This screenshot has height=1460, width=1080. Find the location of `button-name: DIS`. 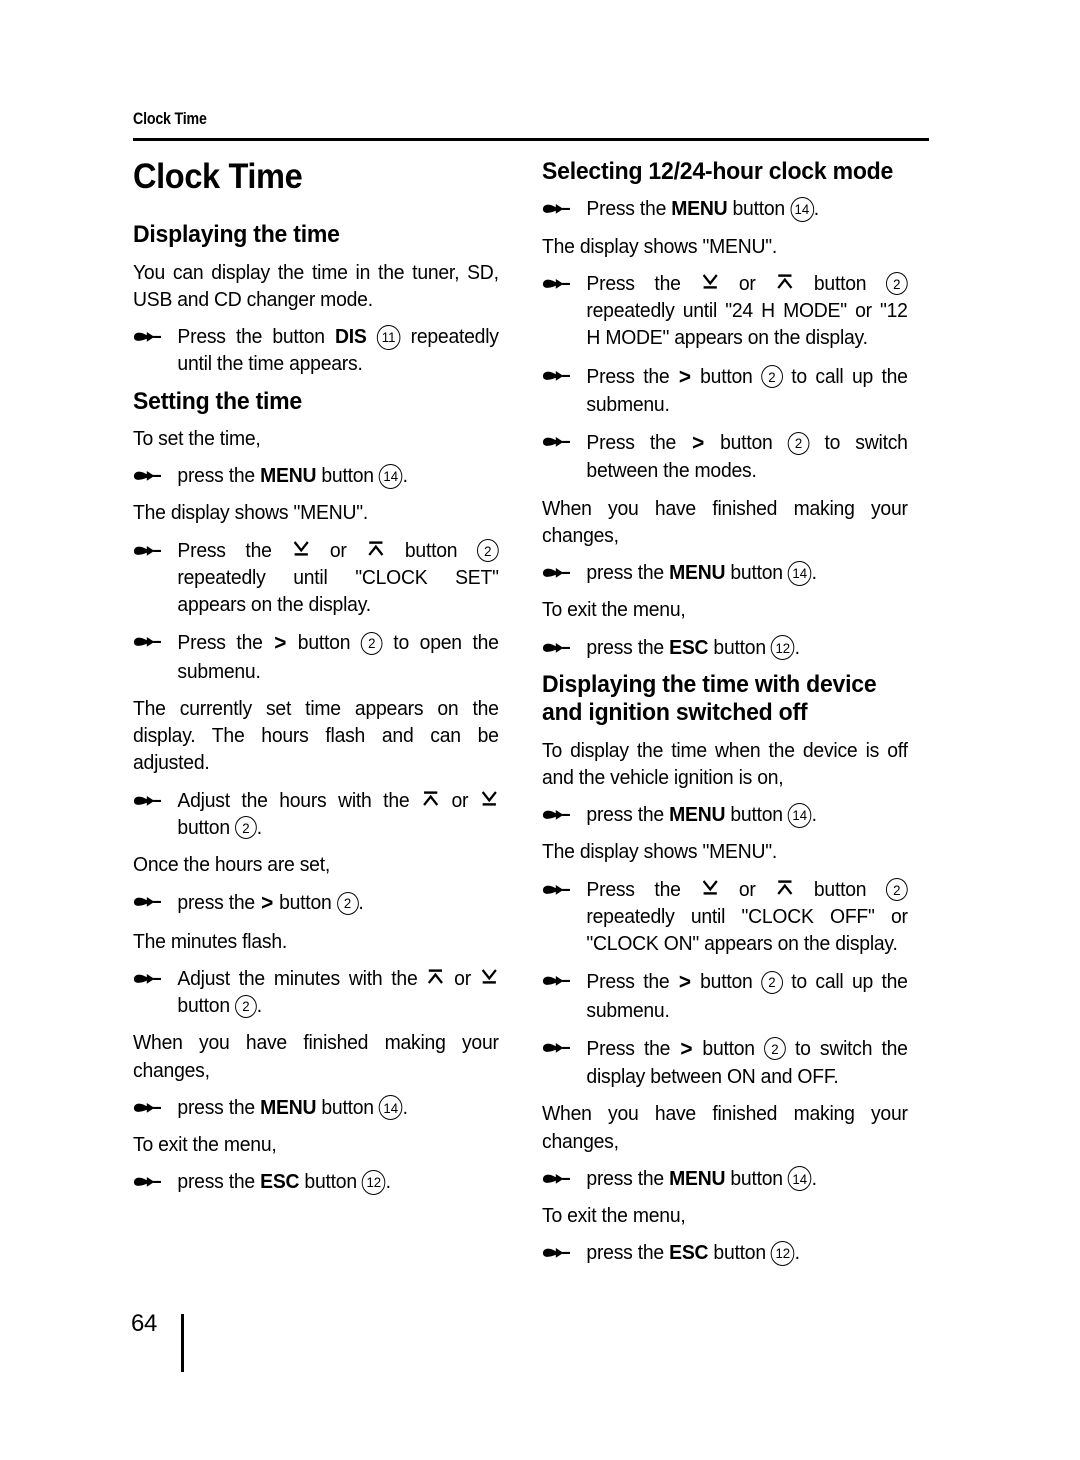

button-name: DIS is located at coordinates (350, 336).